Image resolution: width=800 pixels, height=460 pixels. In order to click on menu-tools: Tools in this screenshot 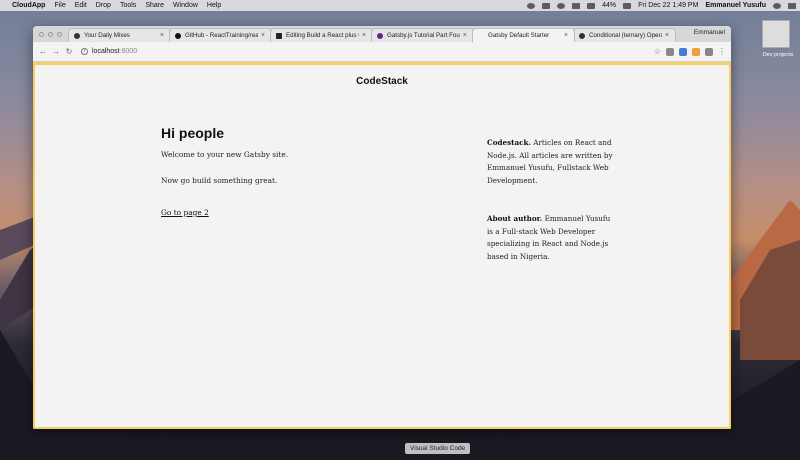, I will do `click(128, 5)`.